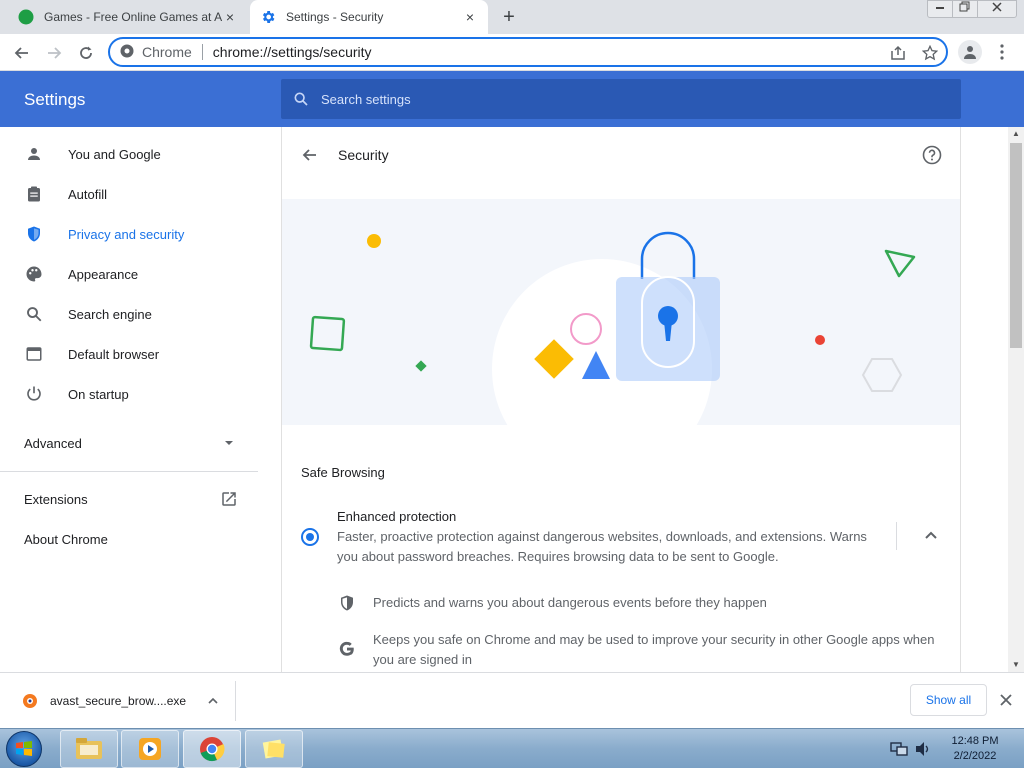 The height and width of the screenshot is (768, 1024). What do you see at coordinates (528, 52) in the screenshot?
I see `address-bar: Chrome chrome://settings/security` at bounding box center [528, 52].